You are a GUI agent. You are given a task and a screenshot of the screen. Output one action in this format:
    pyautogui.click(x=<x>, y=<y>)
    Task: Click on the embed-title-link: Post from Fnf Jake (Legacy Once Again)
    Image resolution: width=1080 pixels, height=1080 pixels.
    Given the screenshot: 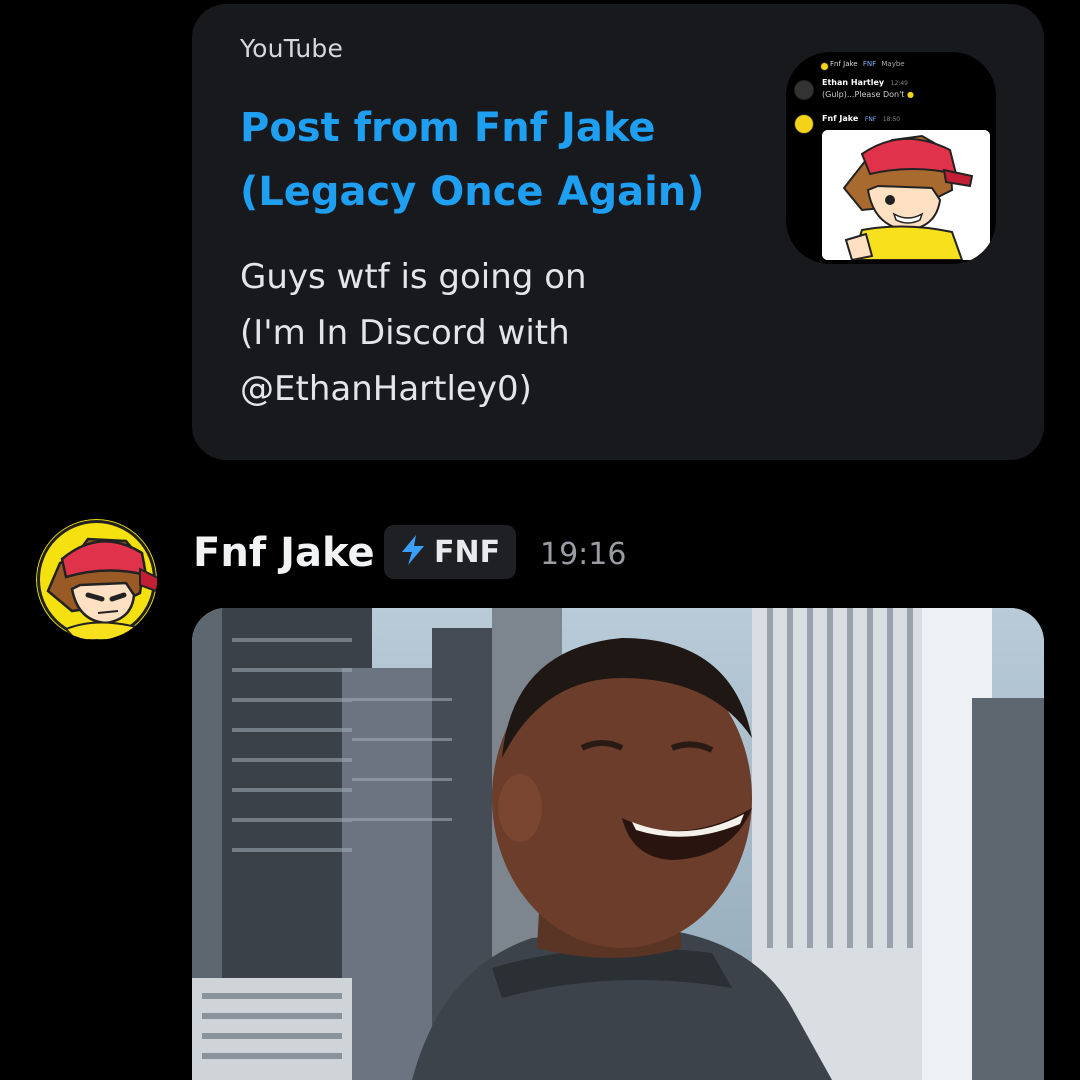 What is the action you would take?
    pyautogui.click(x=480, y=160)
    